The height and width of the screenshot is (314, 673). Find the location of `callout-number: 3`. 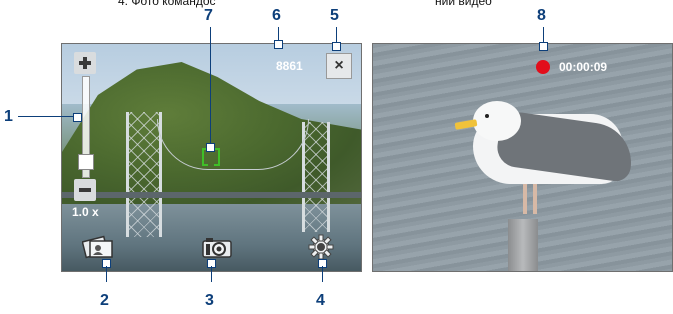

callout-number: 3 is located at coordinates (209, 300).